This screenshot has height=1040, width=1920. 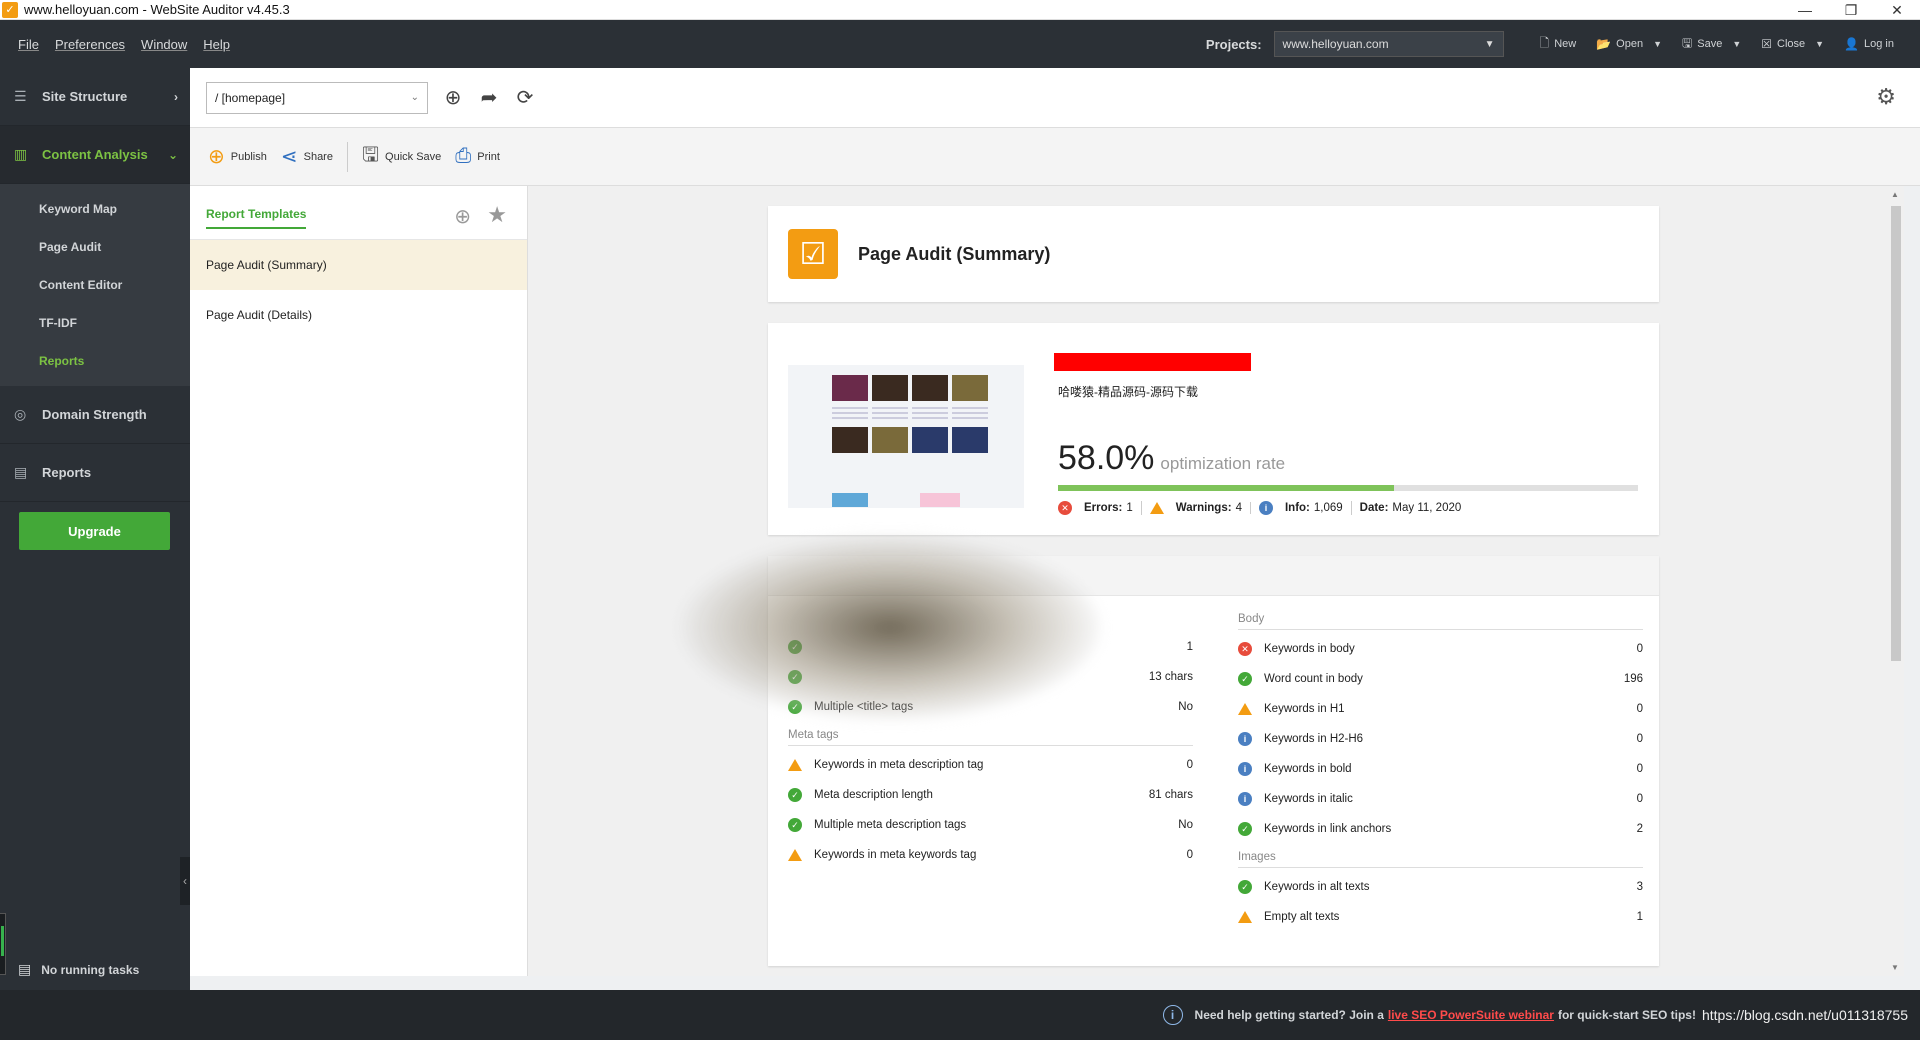 What do you see at coordinates (95, 97) in the screenshot?
I see `sidebar-site-structure: ☰ Site Structure ›` at bounding box center [95, 97].